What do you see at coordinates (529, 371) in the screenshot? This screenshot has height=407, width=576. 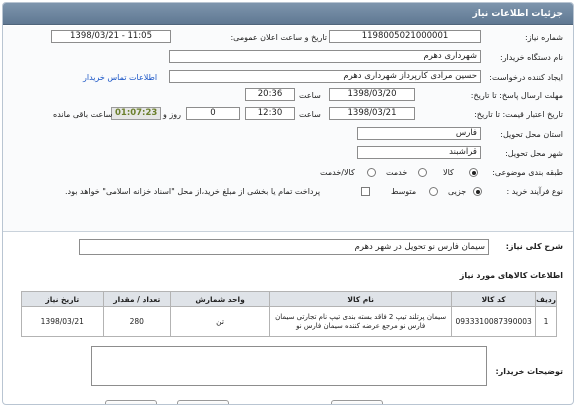 I see `buyer-notes-label: توضیحات خریدار:` at bounding box center [529, 371].